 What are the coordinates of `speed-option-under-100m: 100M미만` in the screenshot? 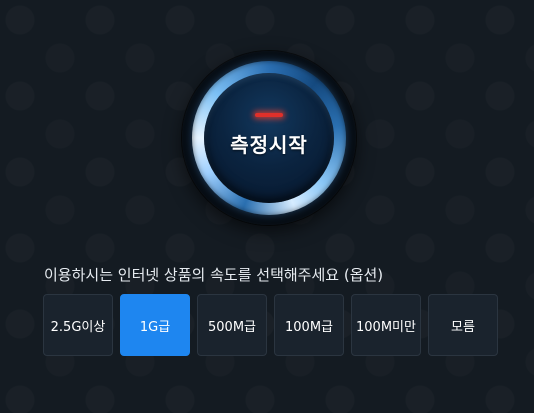 It's located at (386, 325).